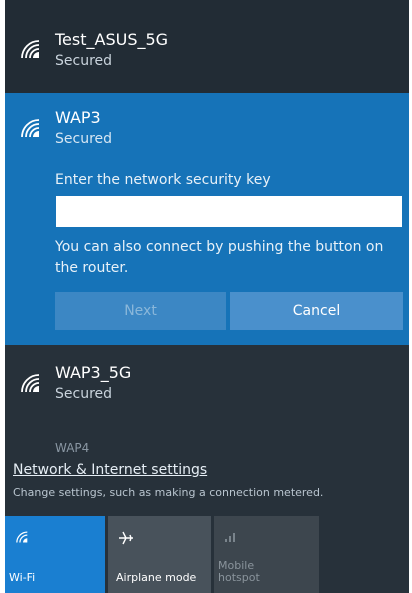 This screenshot has height=593, width=412. Describe the element at coordinates (156, 577) in the screenshot. I see `tile-label-airplane-mode: Airplane mode` at that location.